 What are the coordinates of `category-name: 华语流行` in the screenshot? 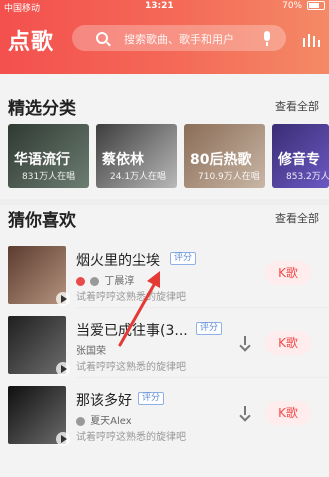 It's located at (42, 160).